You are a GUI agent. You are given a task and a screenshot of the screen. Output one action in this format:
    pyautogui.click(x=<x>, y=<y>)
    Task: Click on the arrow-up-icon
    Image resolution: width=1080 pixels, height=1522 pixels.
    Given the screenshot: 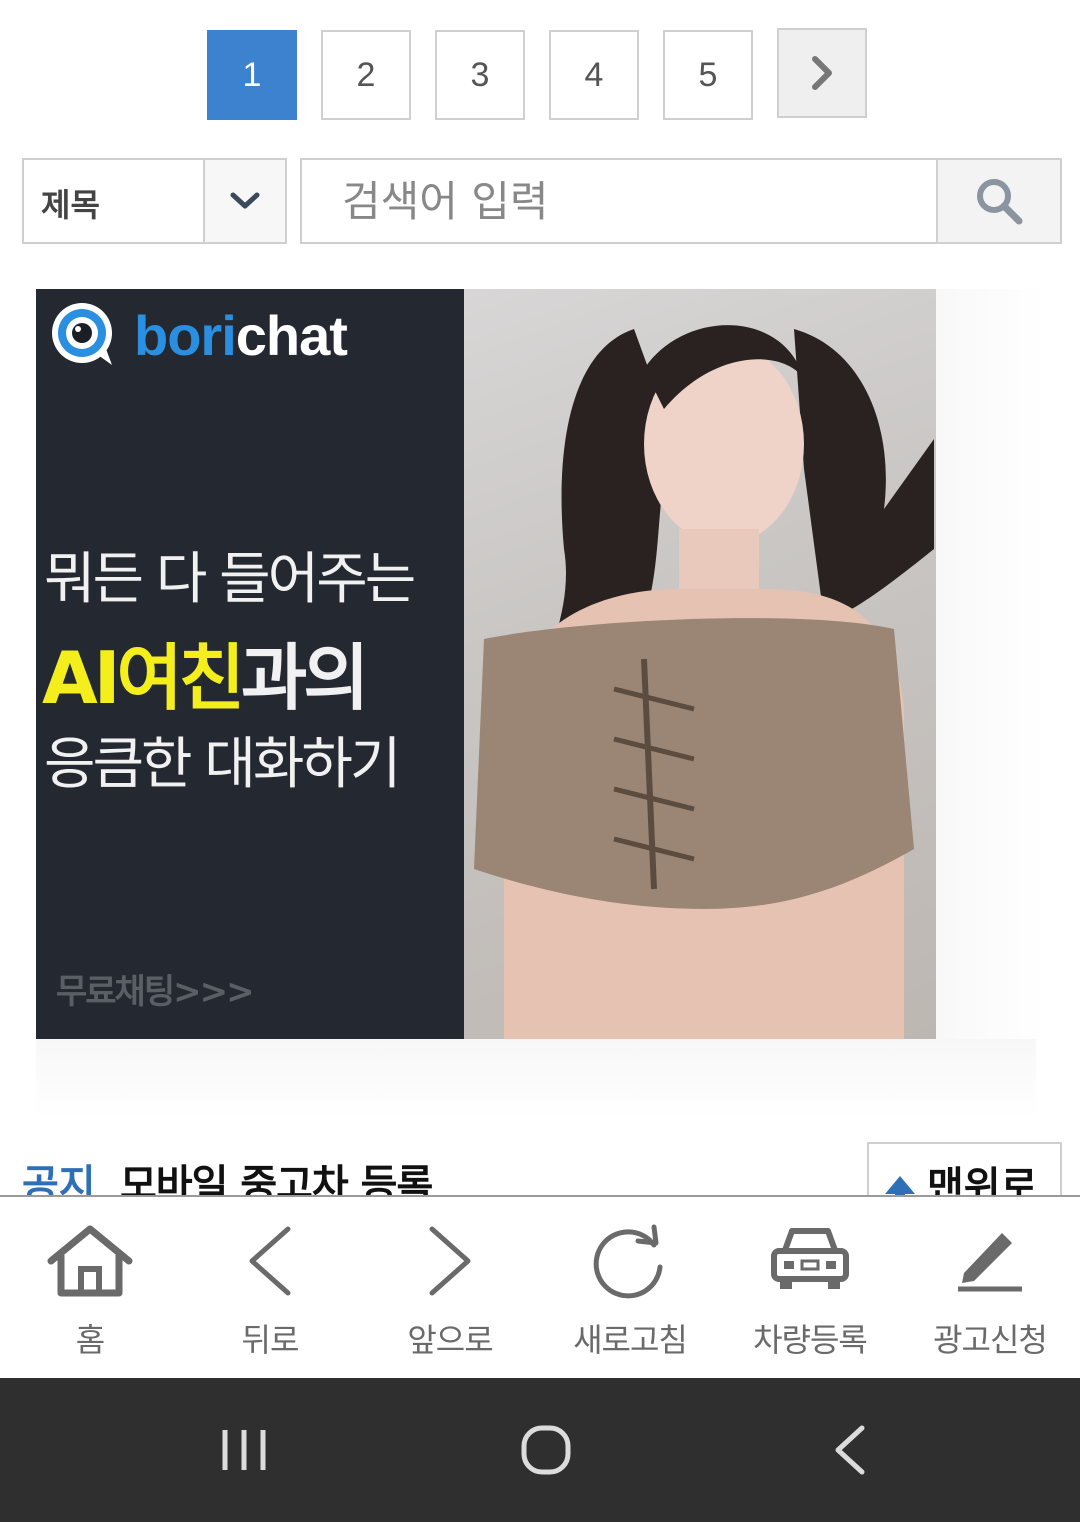 What is the action you would take?
    pyautogui.click(x=900, y=1186)
    